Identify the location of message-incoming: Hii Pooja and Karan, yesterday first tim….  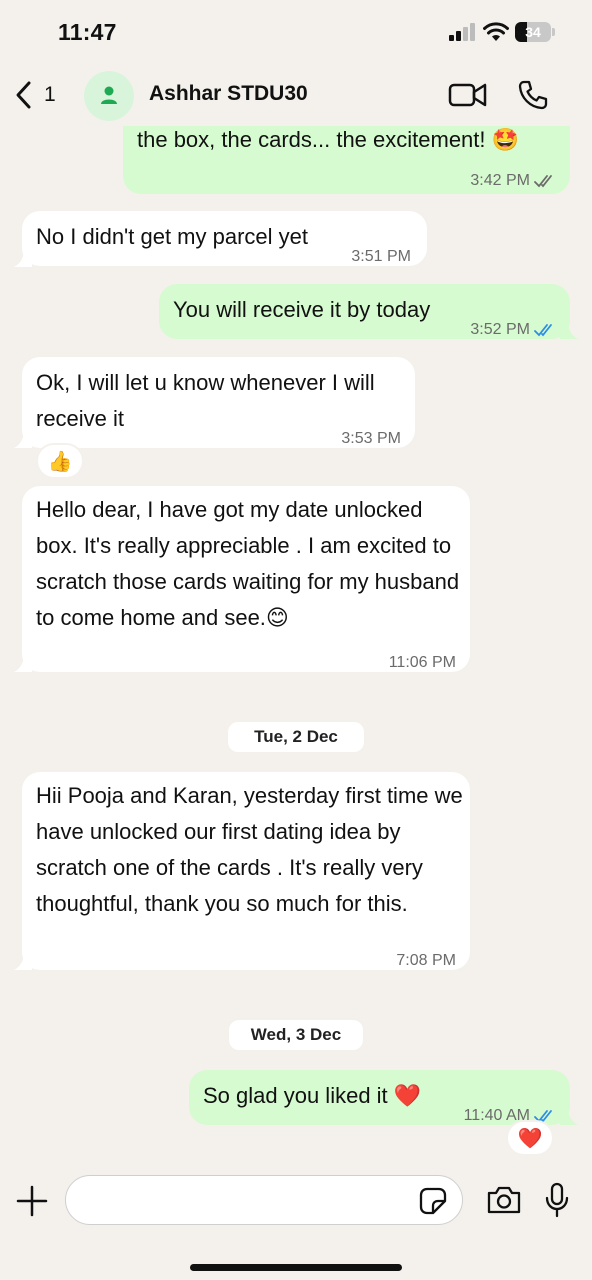
(246, 871).